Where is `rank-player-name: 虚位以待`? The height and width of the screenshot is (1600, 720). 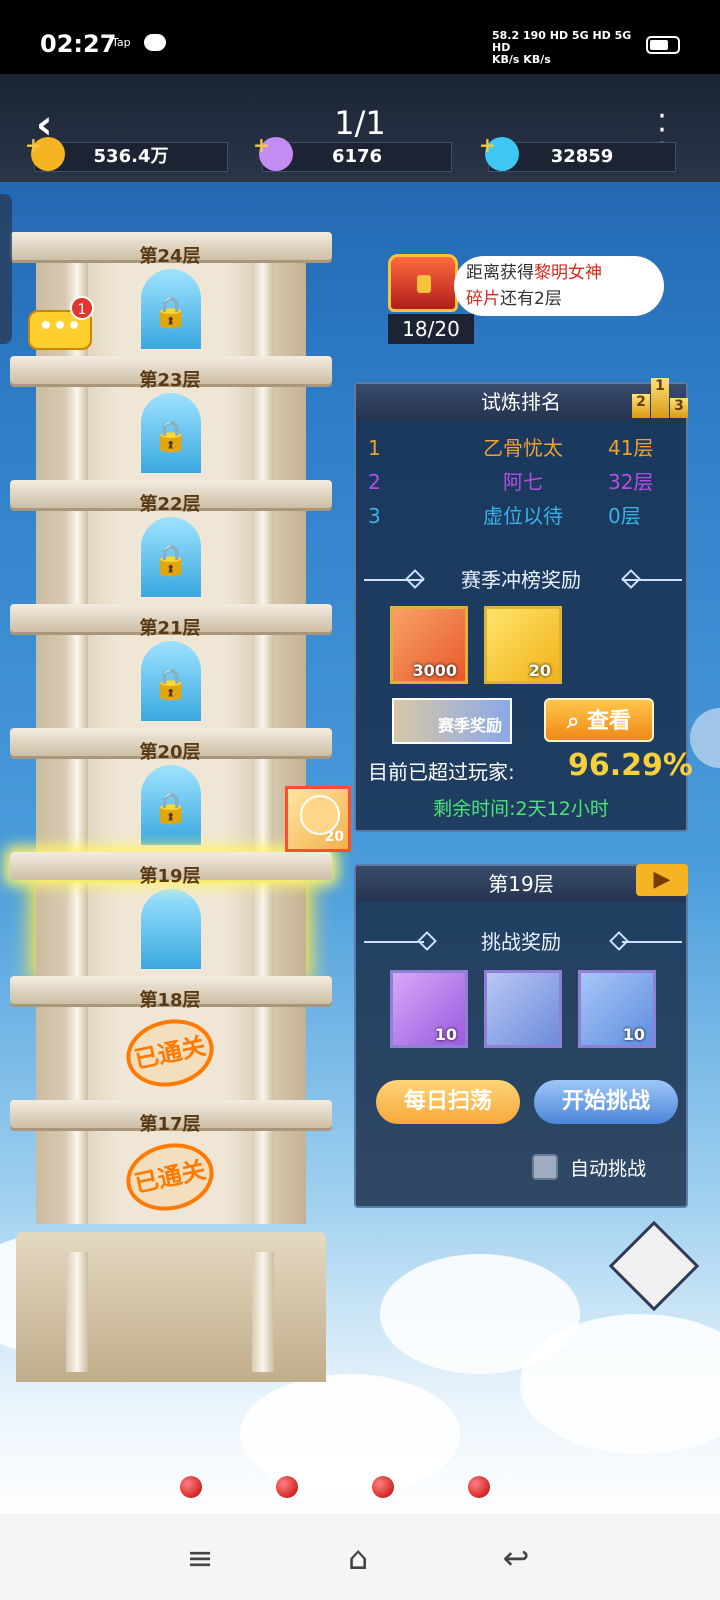 rank-player-name: 虚位以待 is located at coordinates (523, 516).